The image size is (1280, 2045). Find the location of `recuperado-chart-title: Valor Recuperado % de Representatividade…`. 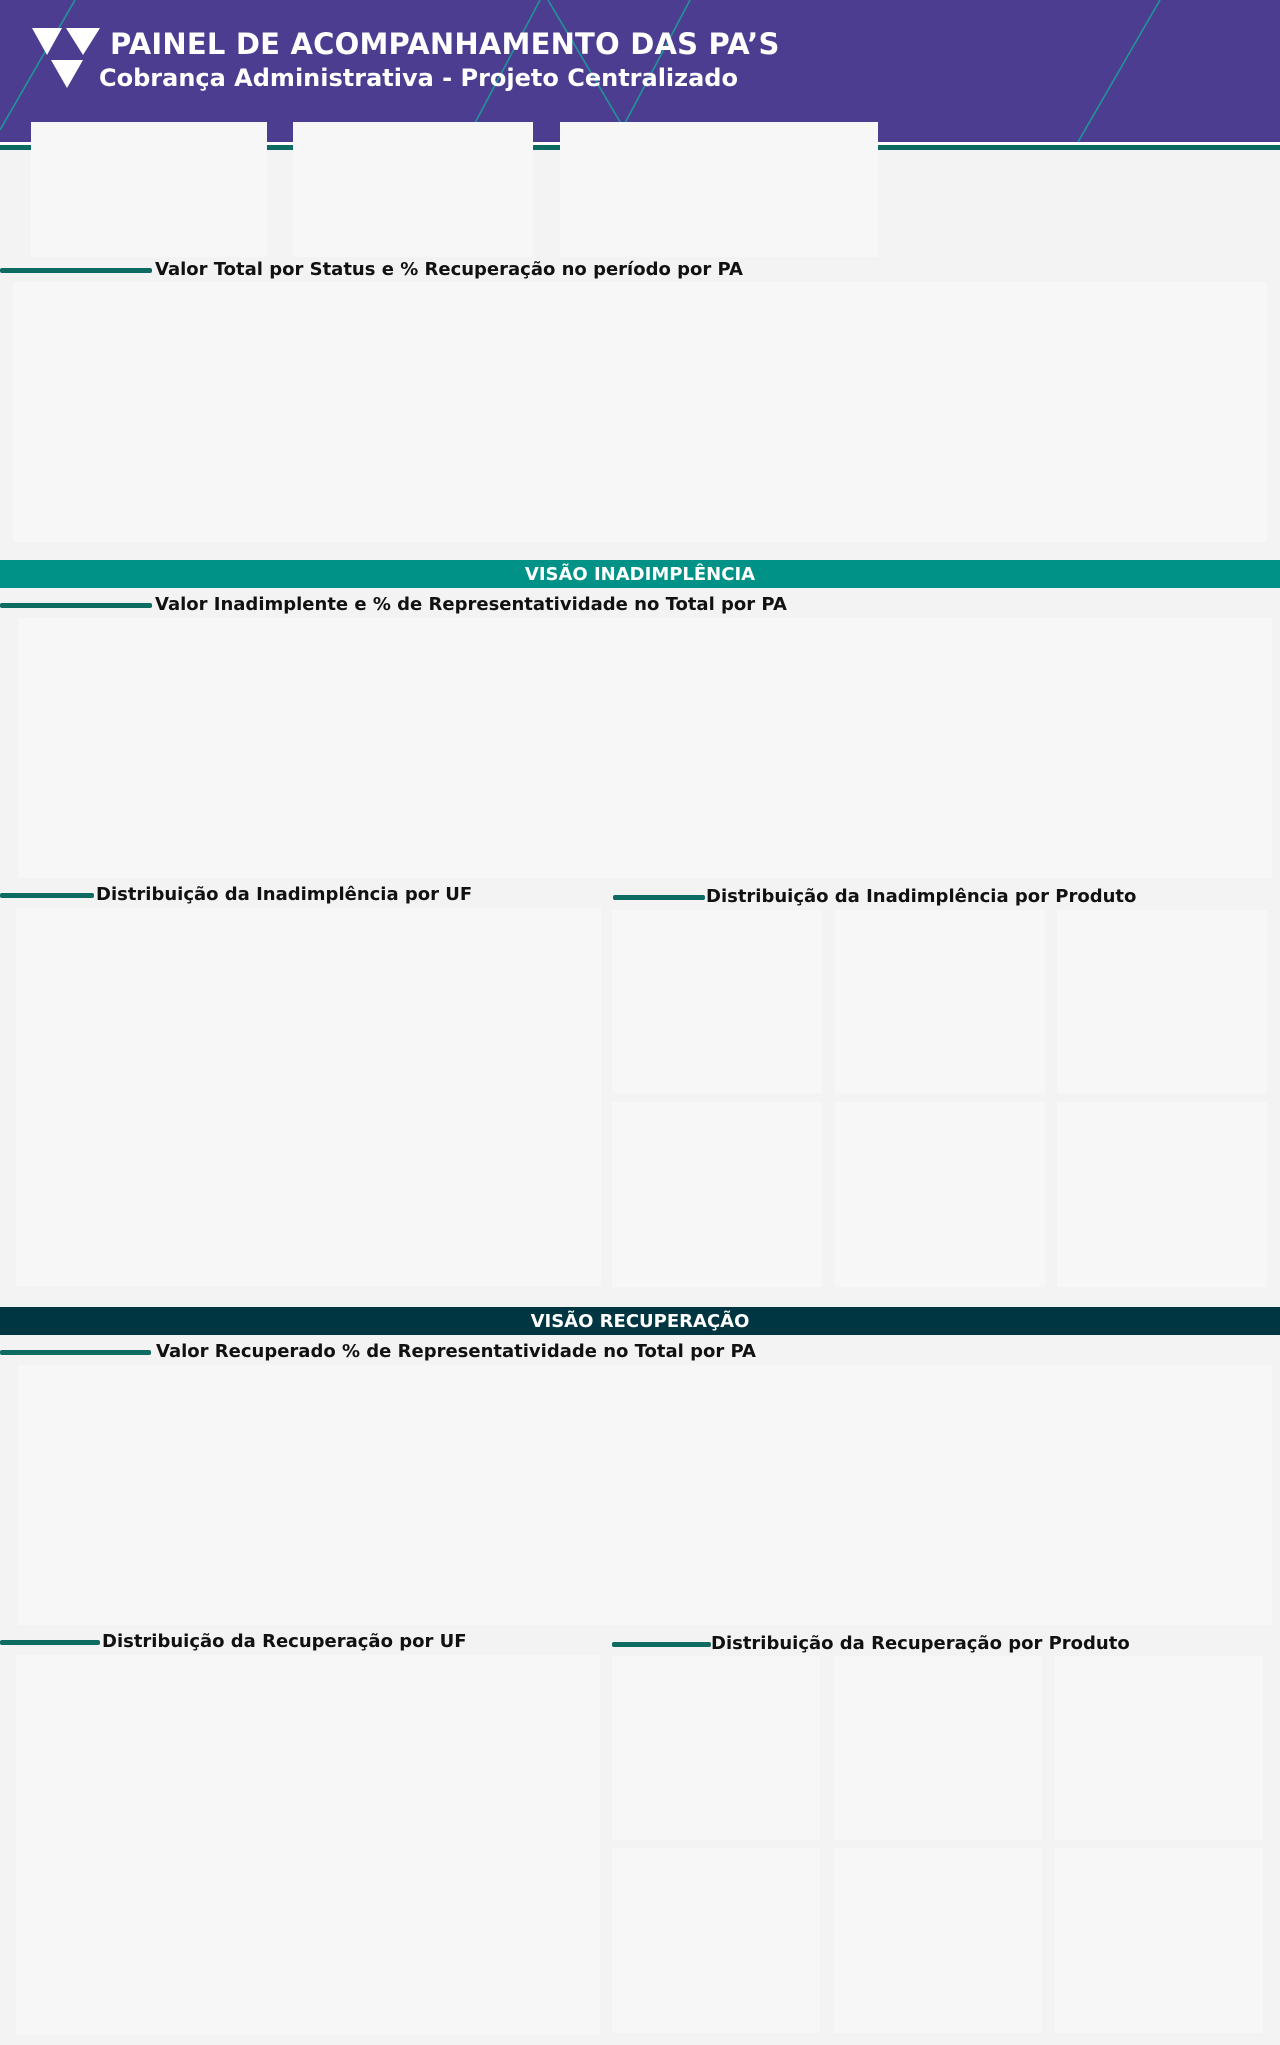

recuperado-chart-title: Valor Recuperado % de Representatividade… is located at coordinates (456, 1351).